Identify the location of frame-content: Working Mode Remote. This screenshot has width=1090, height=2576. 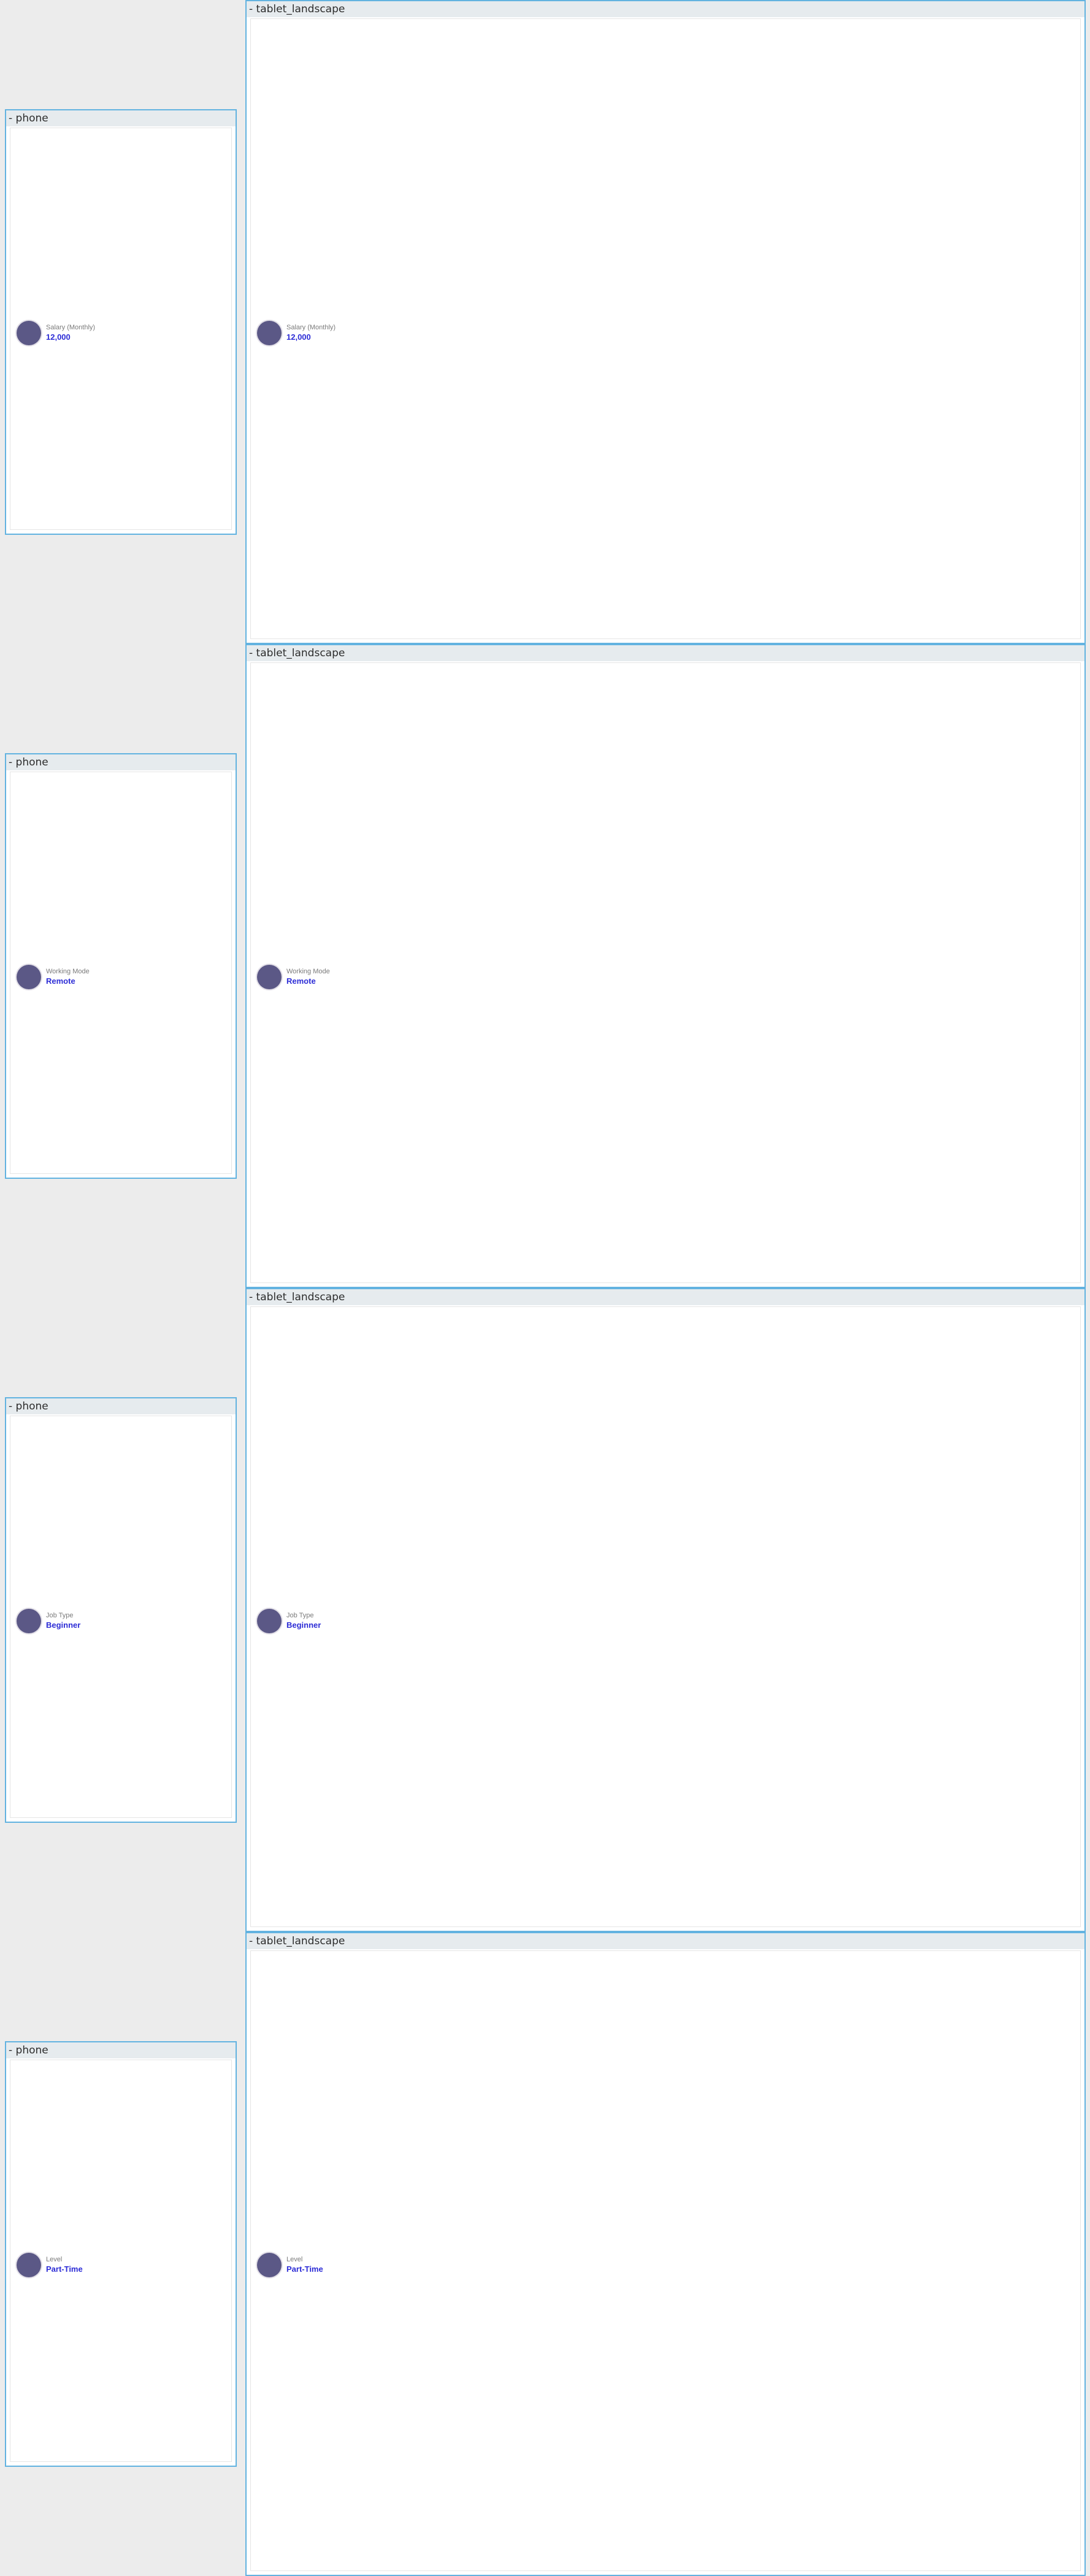
(121, 973).